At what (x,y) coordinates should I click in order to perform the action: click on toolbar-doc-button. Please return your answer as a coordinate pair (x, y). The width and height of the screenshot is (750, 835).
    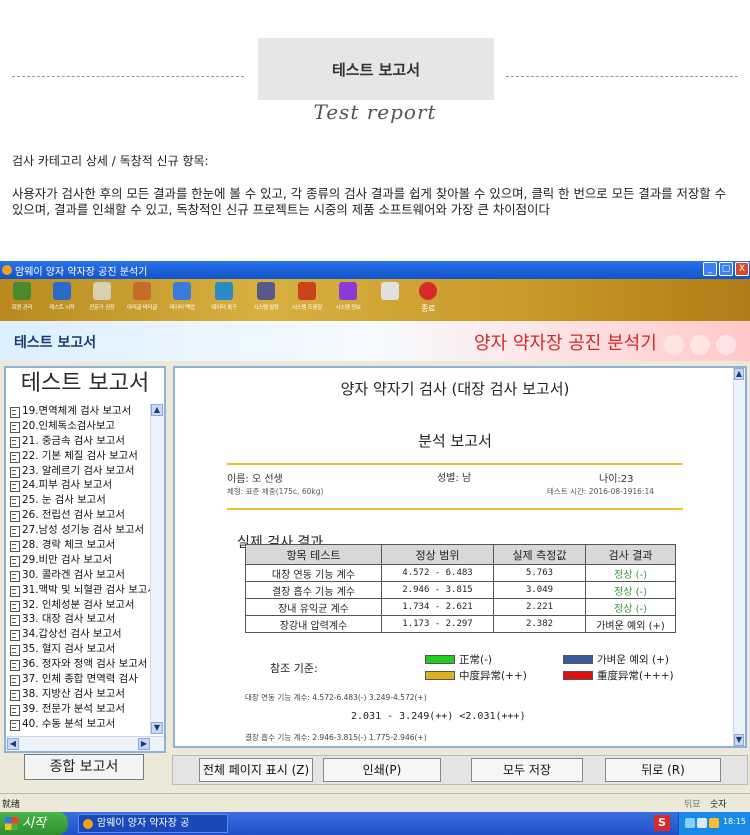
    Looking at the image, I should click on (390, 301).